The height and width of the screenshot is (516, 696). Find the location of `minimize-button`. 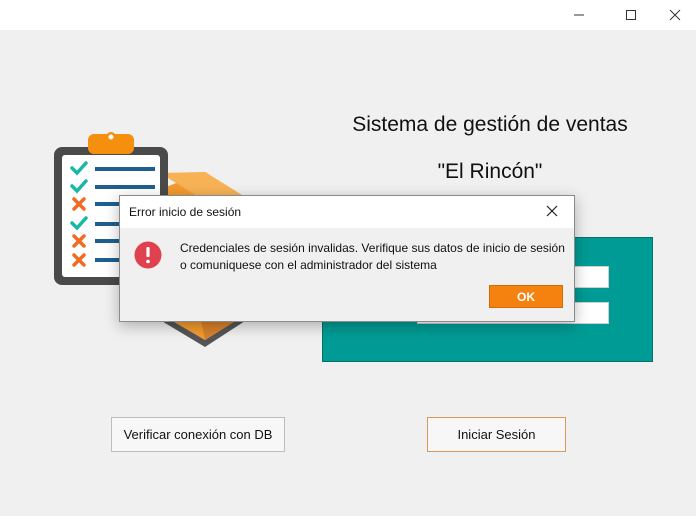

minimize-button is located at coordinates (579, 15).